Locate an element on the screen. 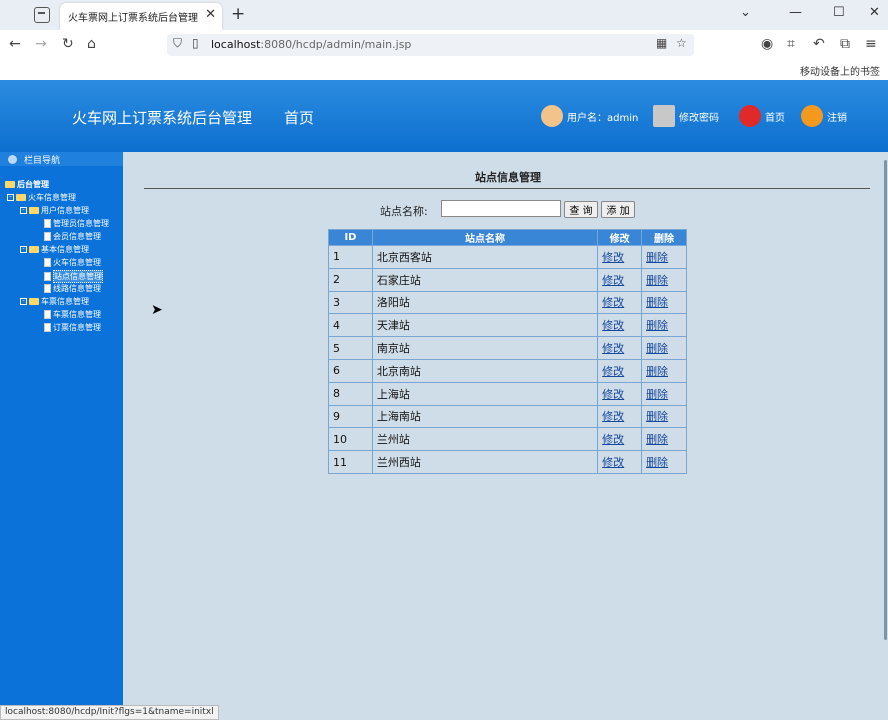 The height and width of the screenshot is (720, 888). home-nav-link: 首页 is located at coordinates (299, 117).